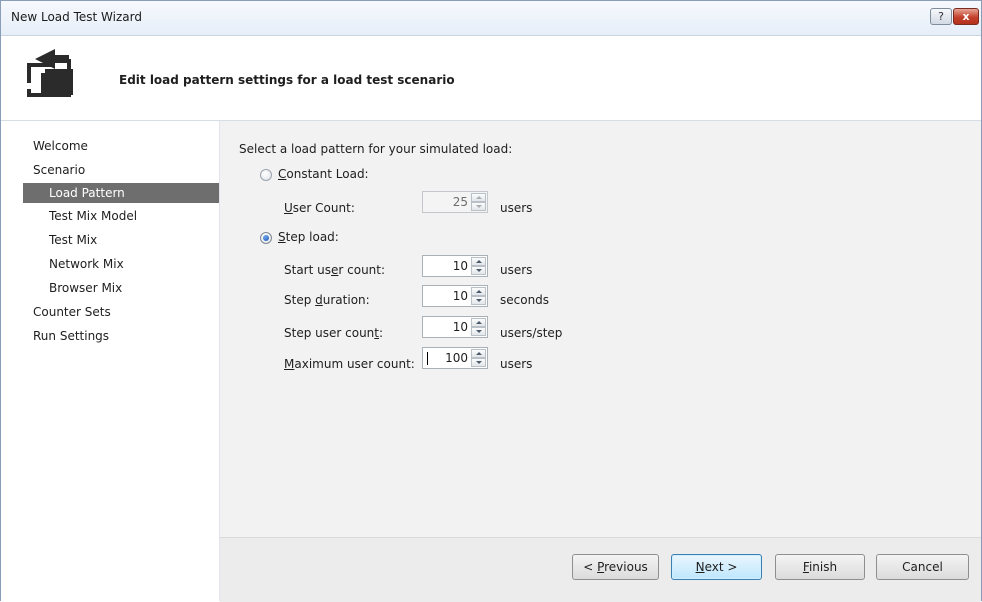 The height and width of the screenshot is (602, 982). I want to click on start-user-count-unit: users, so click(516, 270).